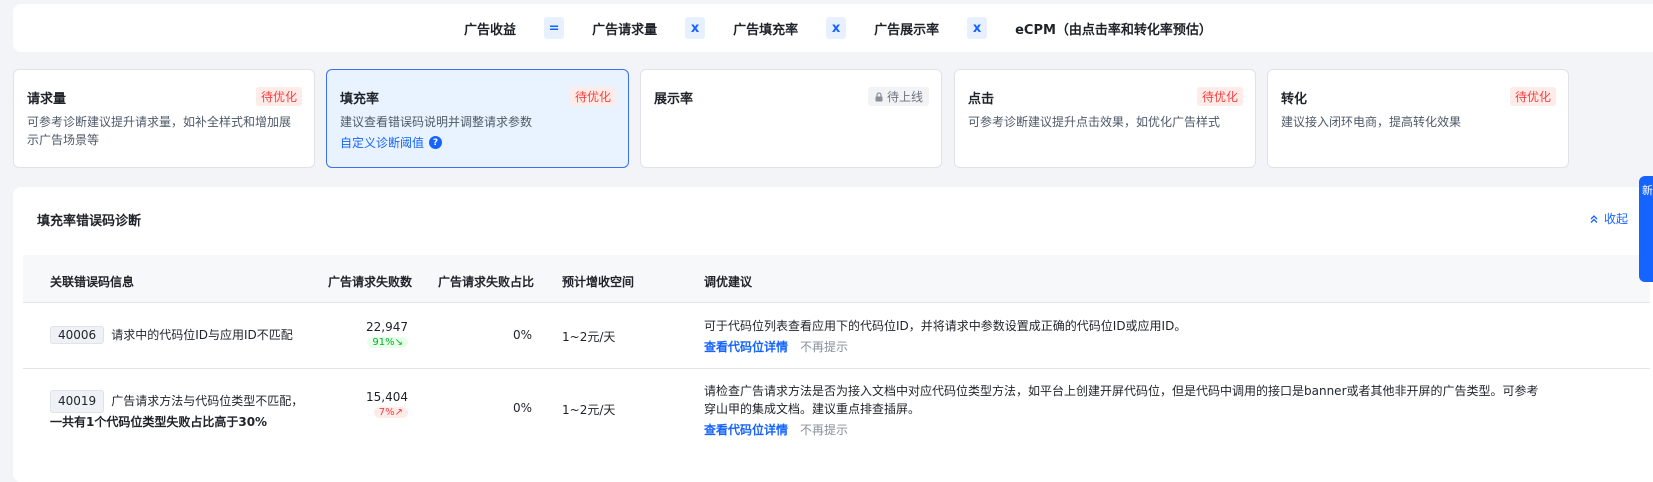 Image resolution: width=1653 pixels, height=482 pixels. Describe the element at coordinates (1646, 229) in the screenshot. I see `feedback-float-tab: 新` at that location.